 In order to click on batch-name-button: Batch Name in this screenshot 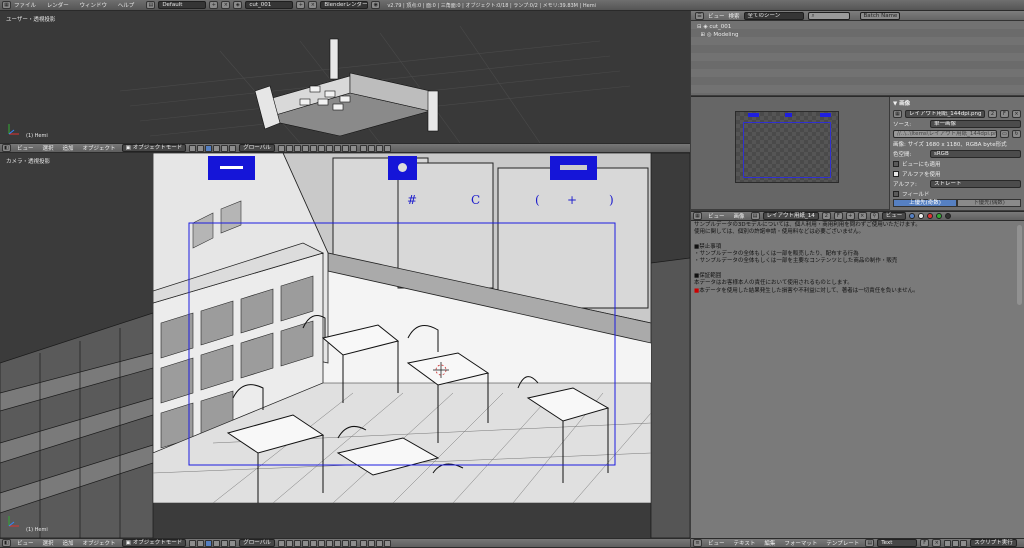, I will do `click(879, 15)`.